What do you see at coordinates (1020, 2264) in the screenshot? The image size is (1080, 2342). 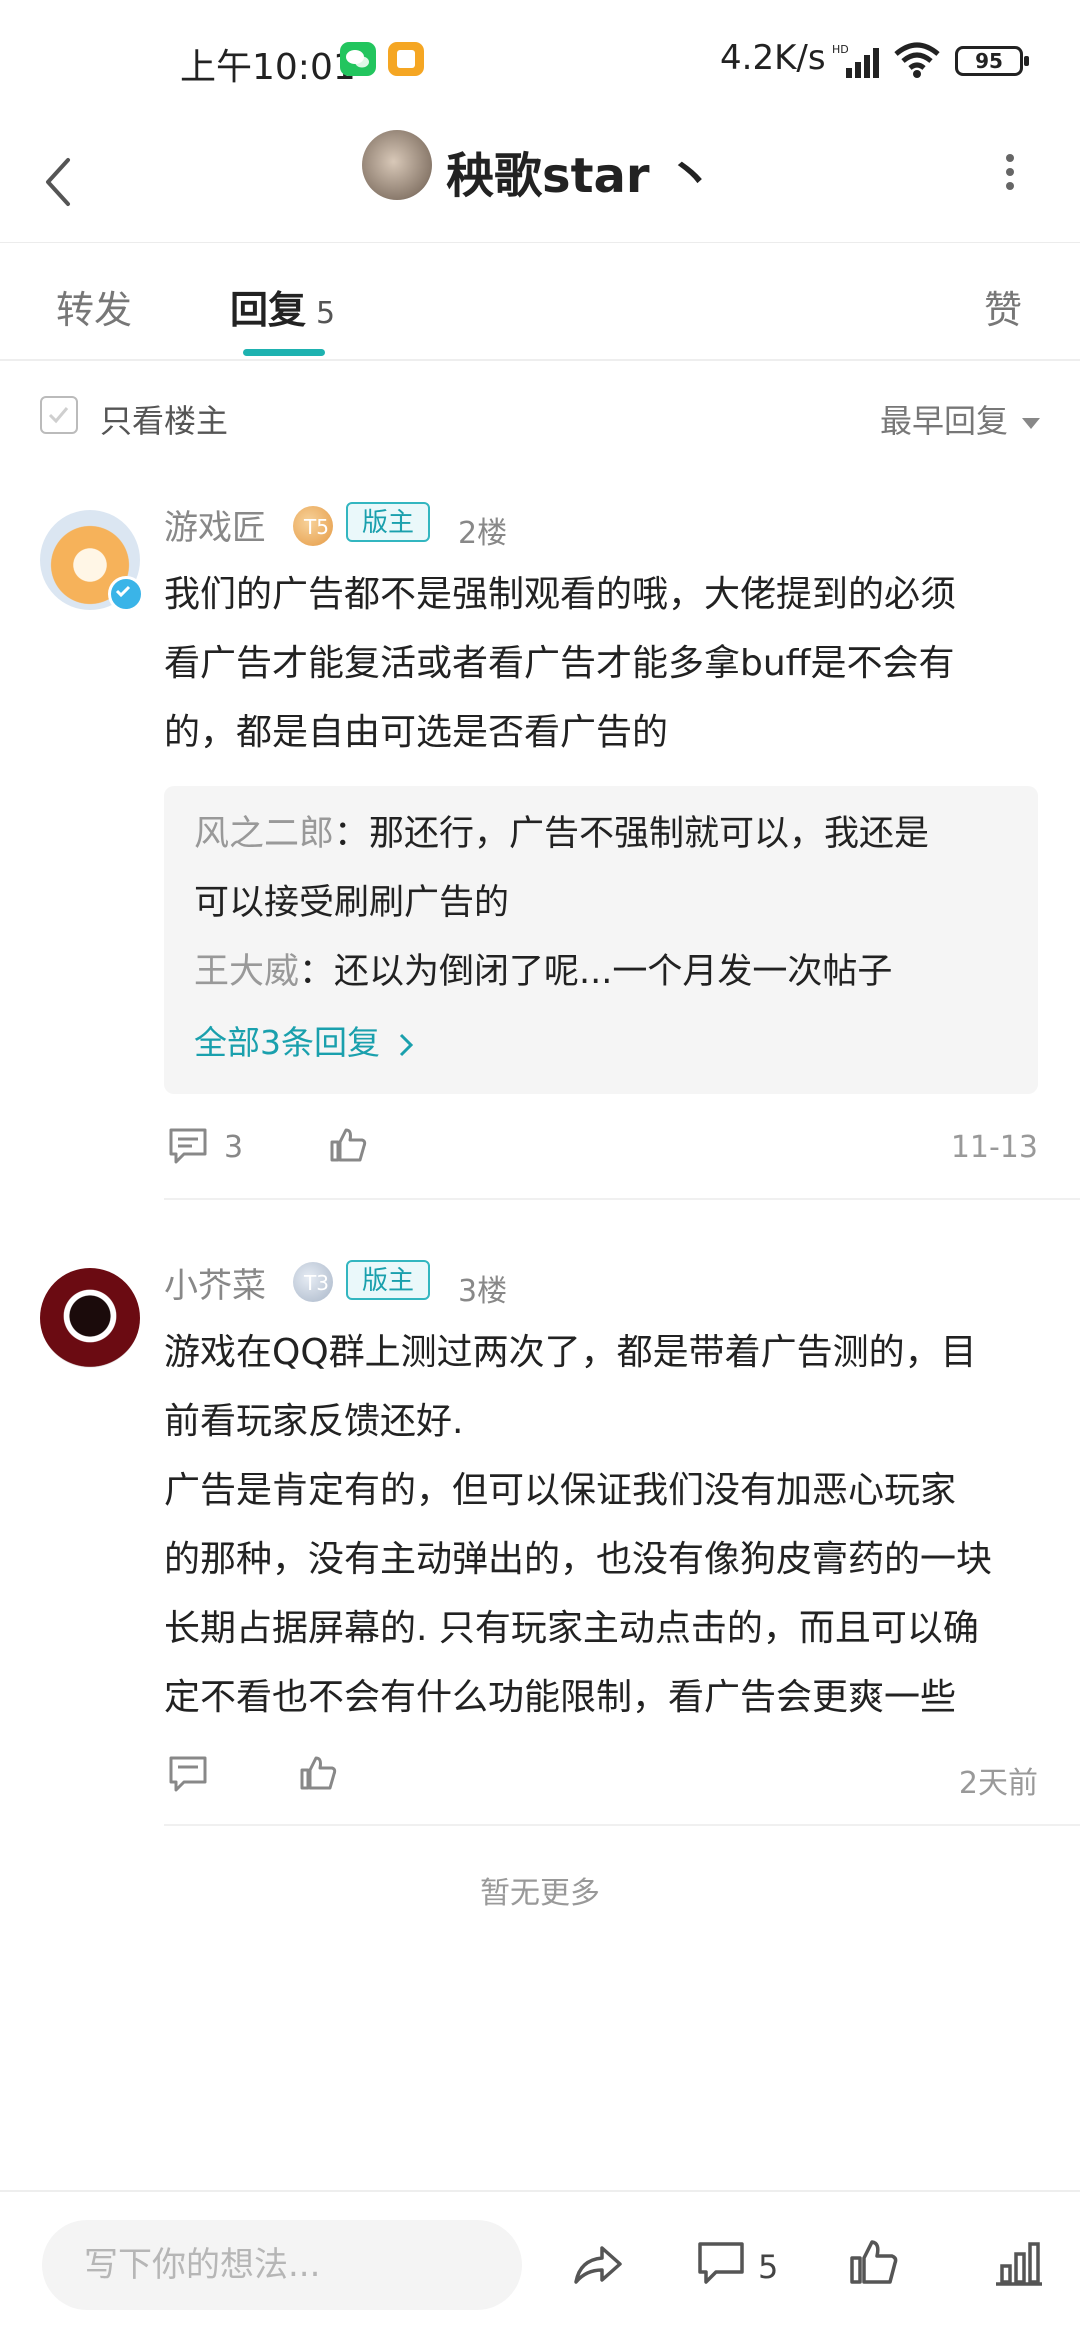 I see `stats-chart-icon` at bounding box center [1020, 2264].